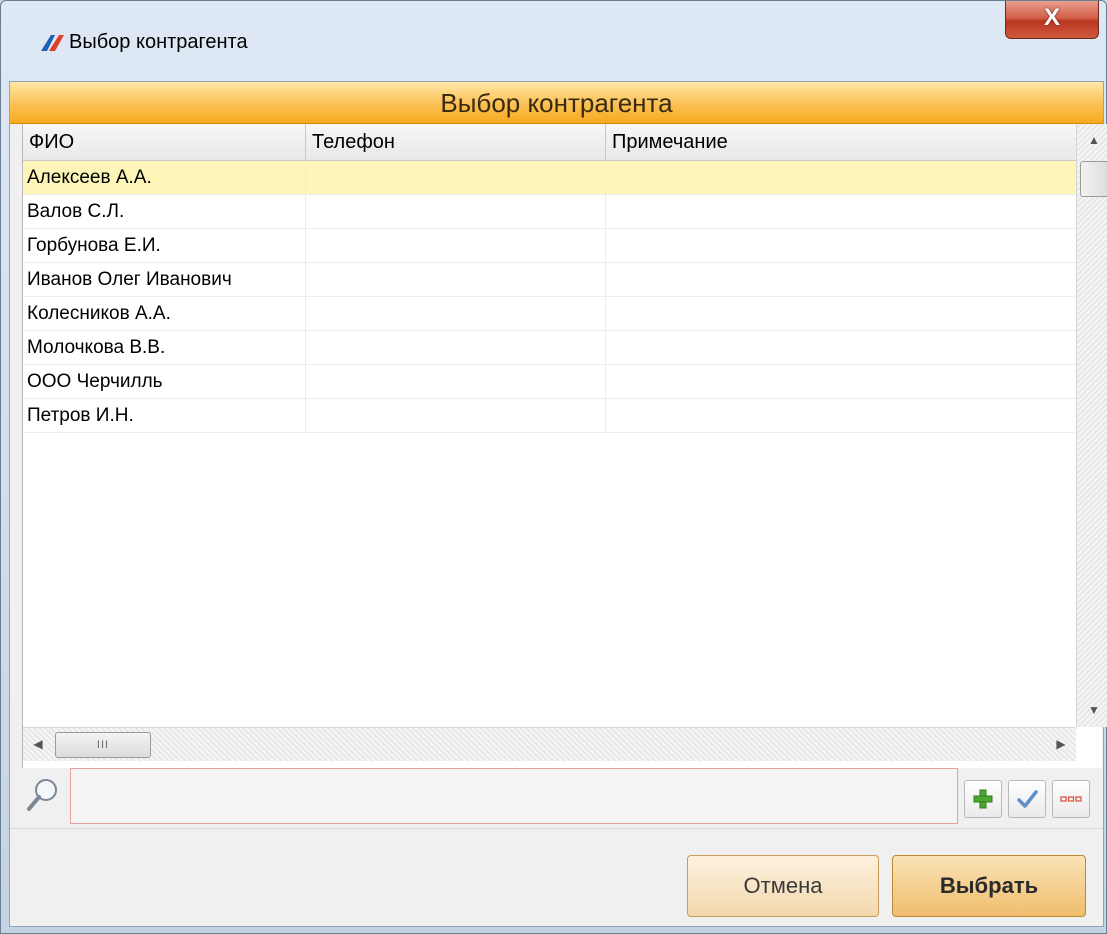  Describe the element at coordinates (164, 314) in the screenshot. I see `cell-name: Колесников А.А.` at that location.